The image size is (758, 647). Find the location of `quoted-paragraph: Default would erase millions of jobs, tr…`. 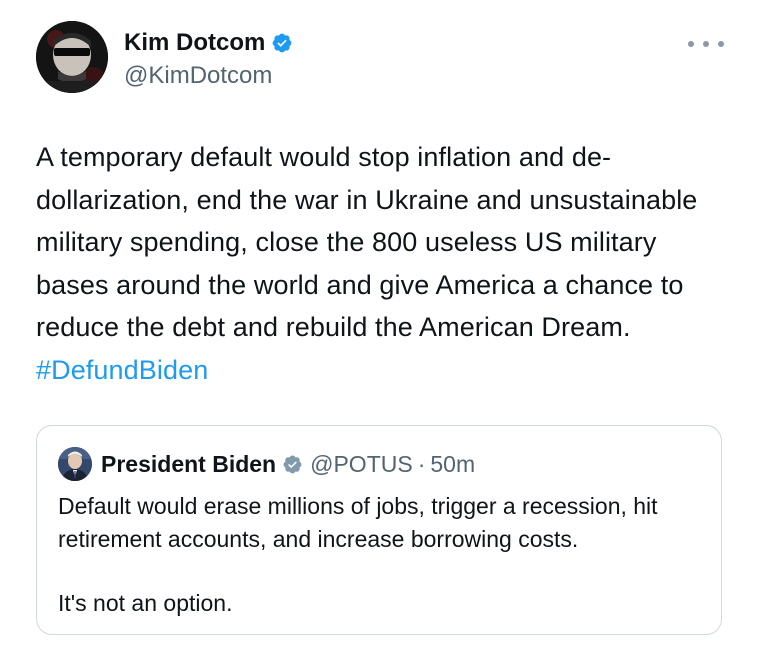

quoted-paragraph: Default would erase millions of jobs, tr… is located at coordinates (358, 522).